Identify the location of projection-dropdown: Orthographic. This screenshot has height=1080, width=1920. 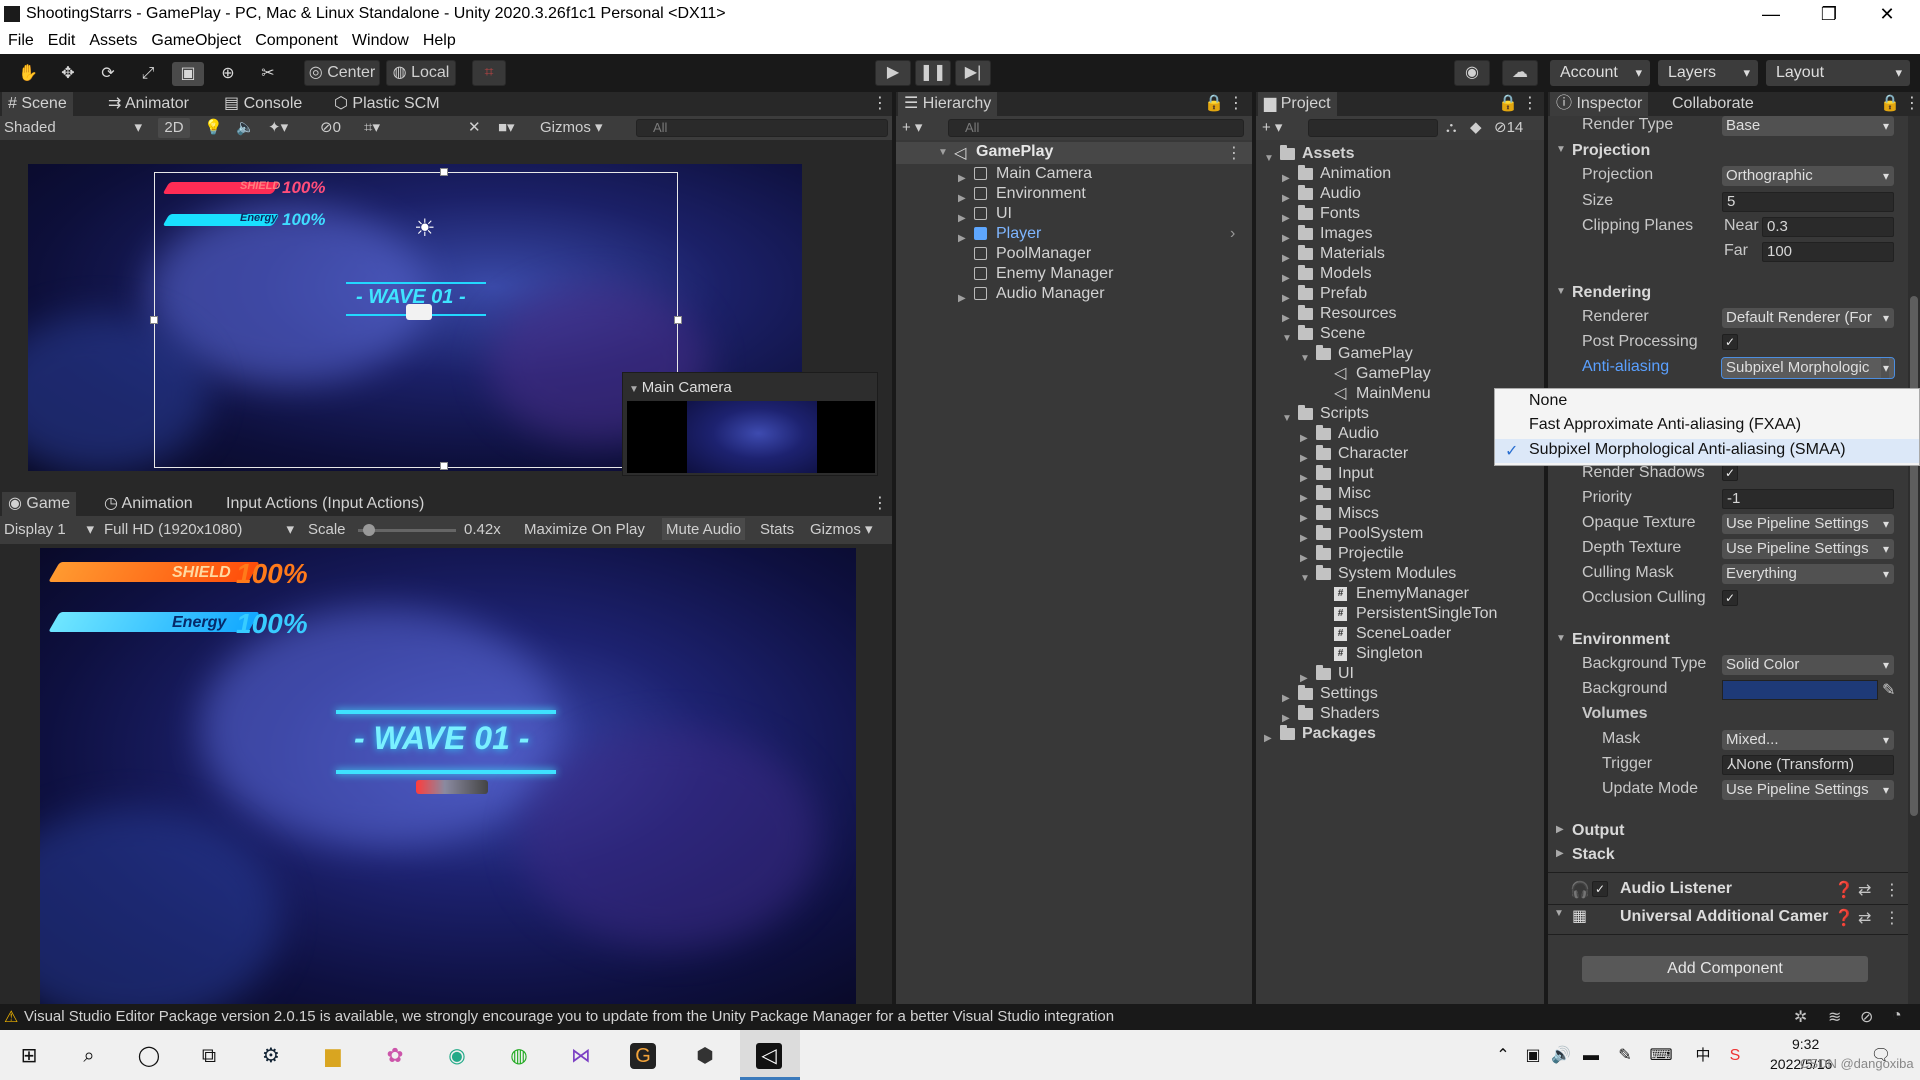
(1808, 176).